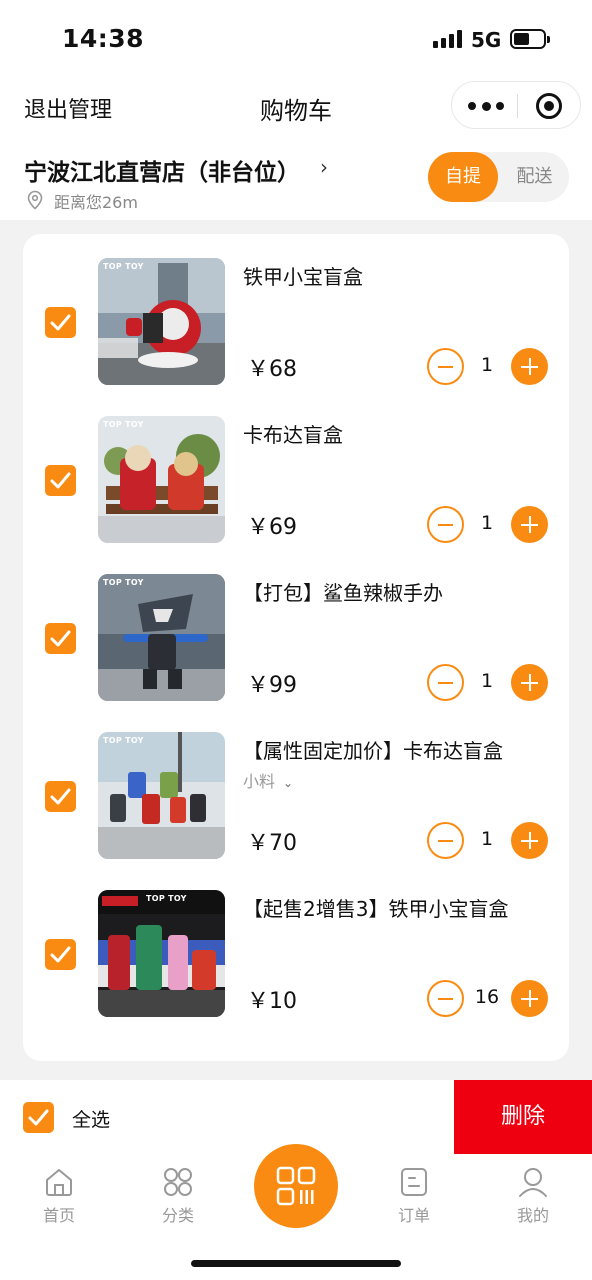 The image size is (592, 1280). I want to click on store-distance: 距离您26m, so click(96, 202).